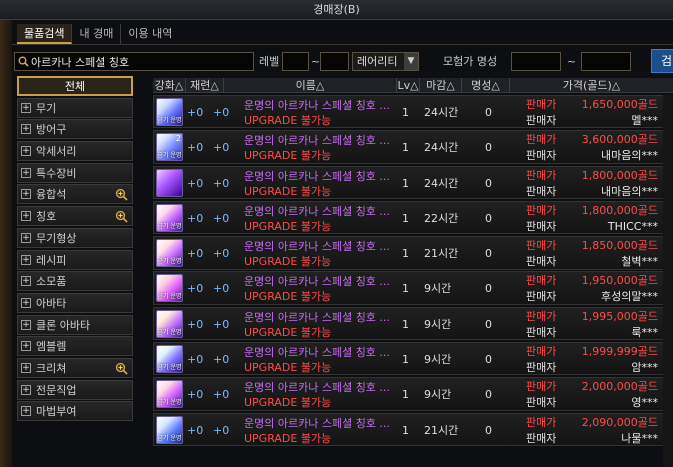 This screenshot has height=467, width=673. Describe the element at coordinates (142, 61) in the screenshot. I see `search-input` at that location.